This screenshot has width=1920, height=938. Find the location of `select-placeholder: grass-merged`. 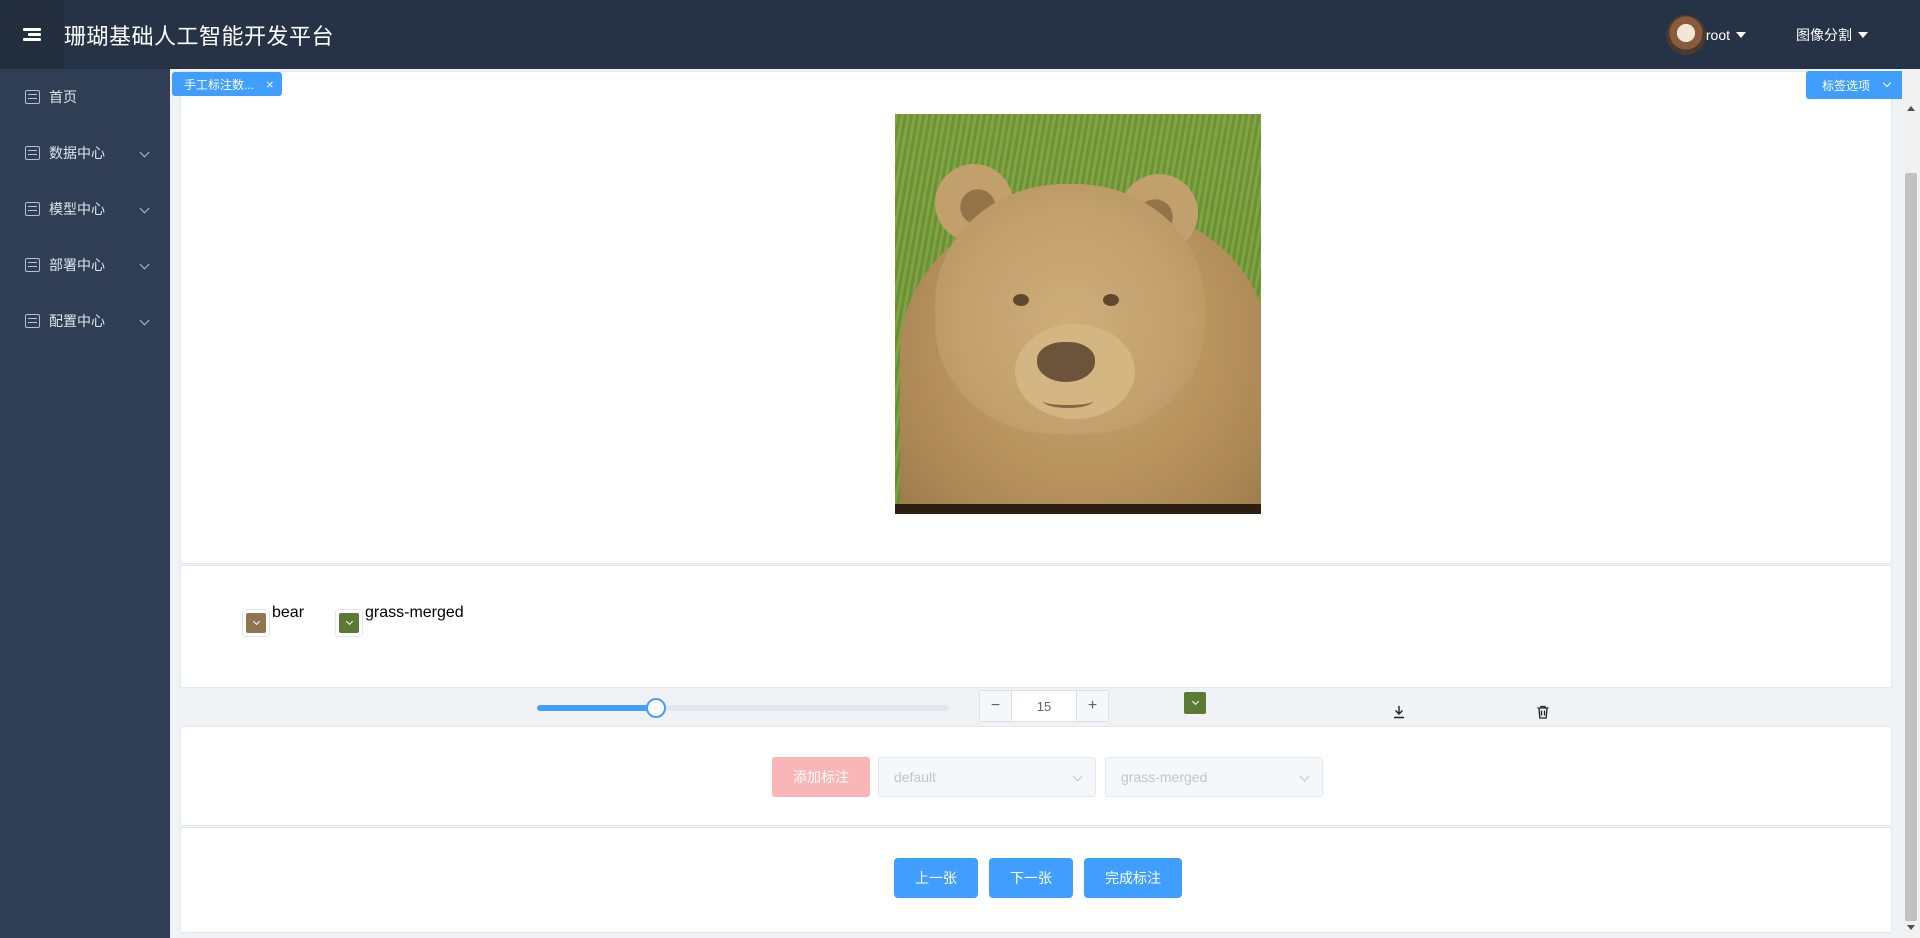

select-placeholder: grass-merged is located at coordinates (1164, 777).